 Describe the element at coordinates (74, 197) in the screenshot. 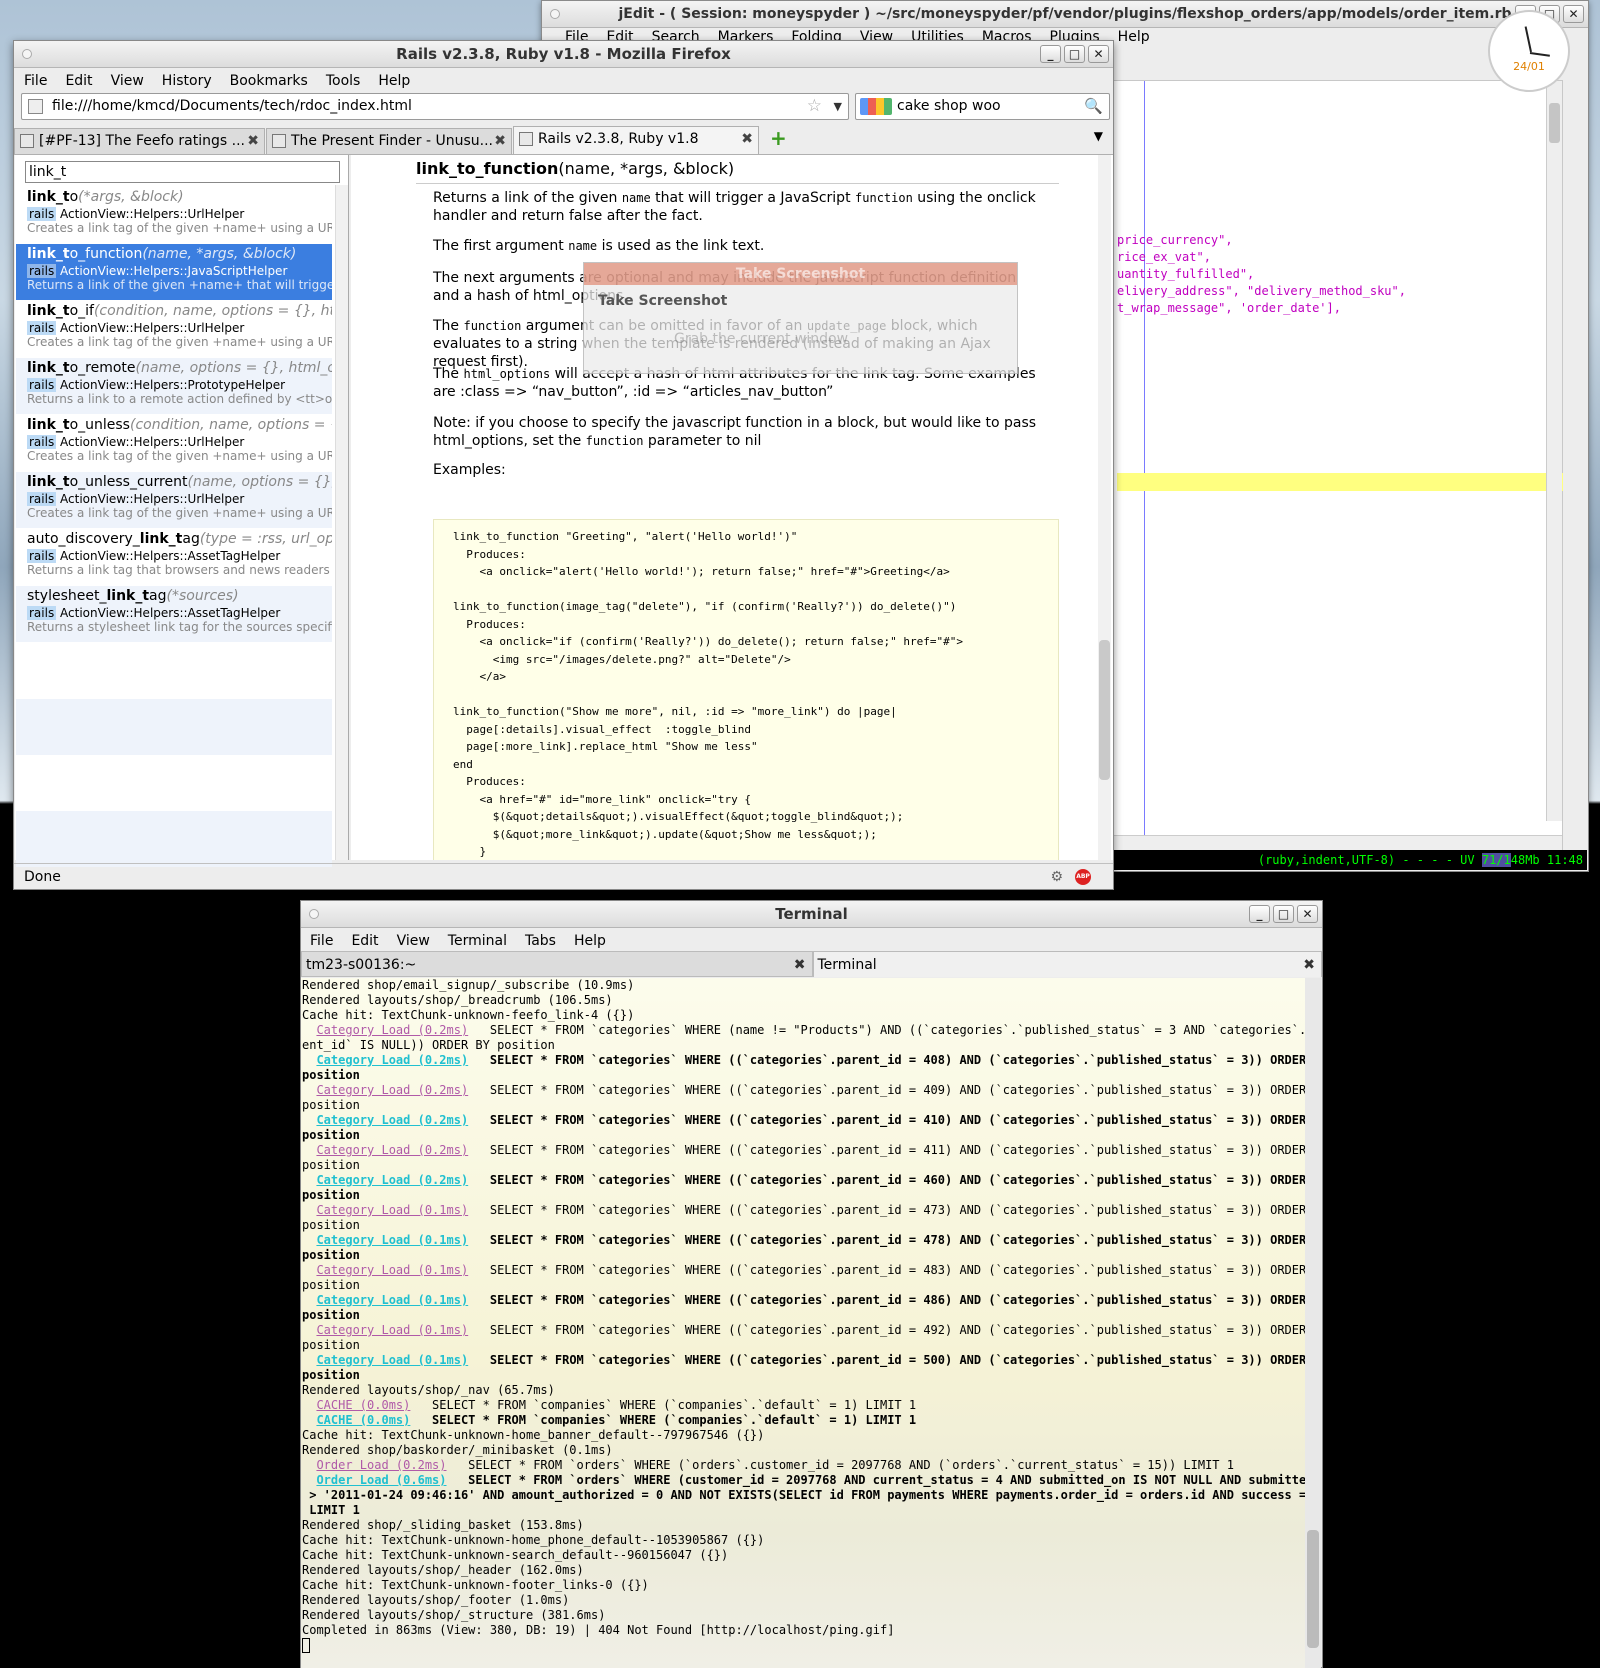

I see `method-name-suffix: o` at that location.